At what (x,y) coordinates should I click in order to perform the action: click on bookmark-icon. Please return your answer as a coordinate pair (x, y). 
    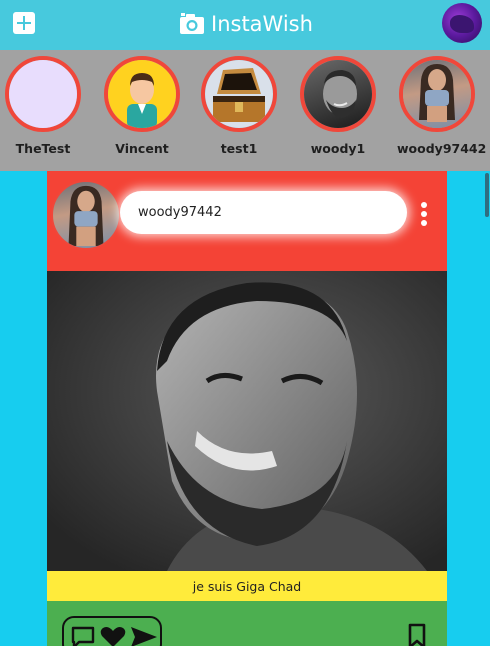
    Looking at the image, I should click on (417, 634).